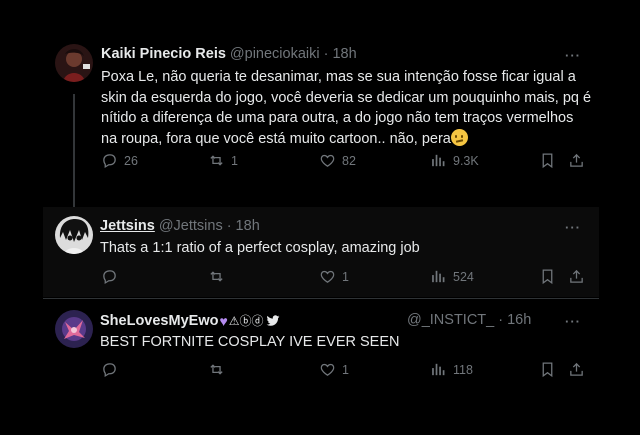  What do you see at coordinates (272, 320) in the screenshot?
I see `bird-icon` at bounding box center [272, 320].